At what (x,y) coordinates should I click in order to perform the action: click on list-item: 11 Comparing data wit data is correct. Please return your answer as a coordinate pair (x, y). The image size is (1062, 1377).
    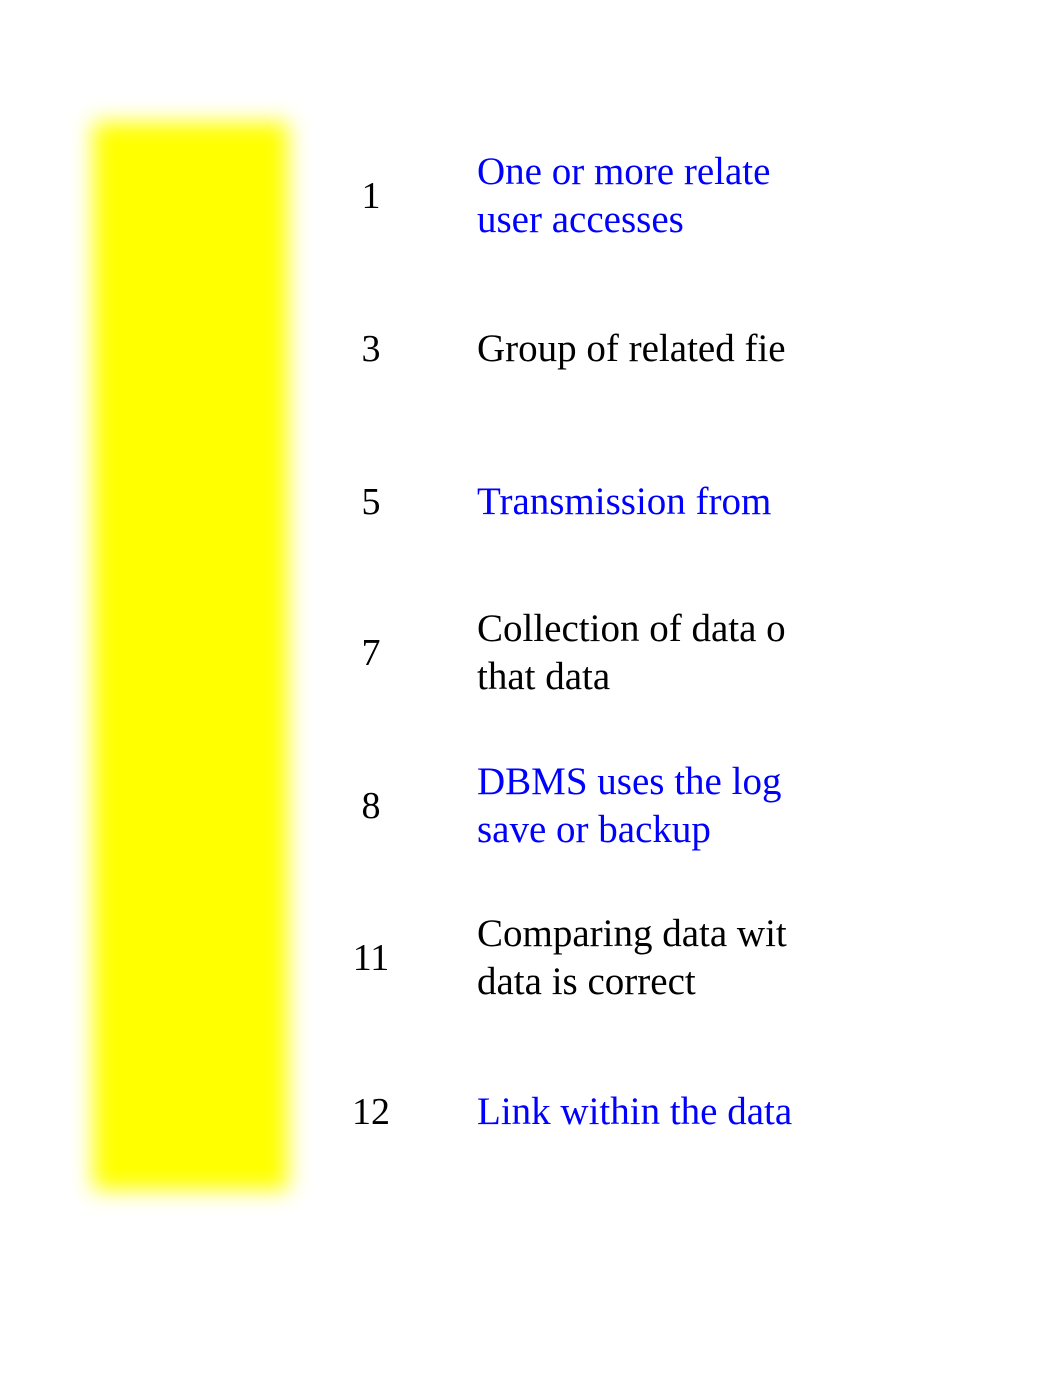
    Looking at the image, I should click on (690, 958).